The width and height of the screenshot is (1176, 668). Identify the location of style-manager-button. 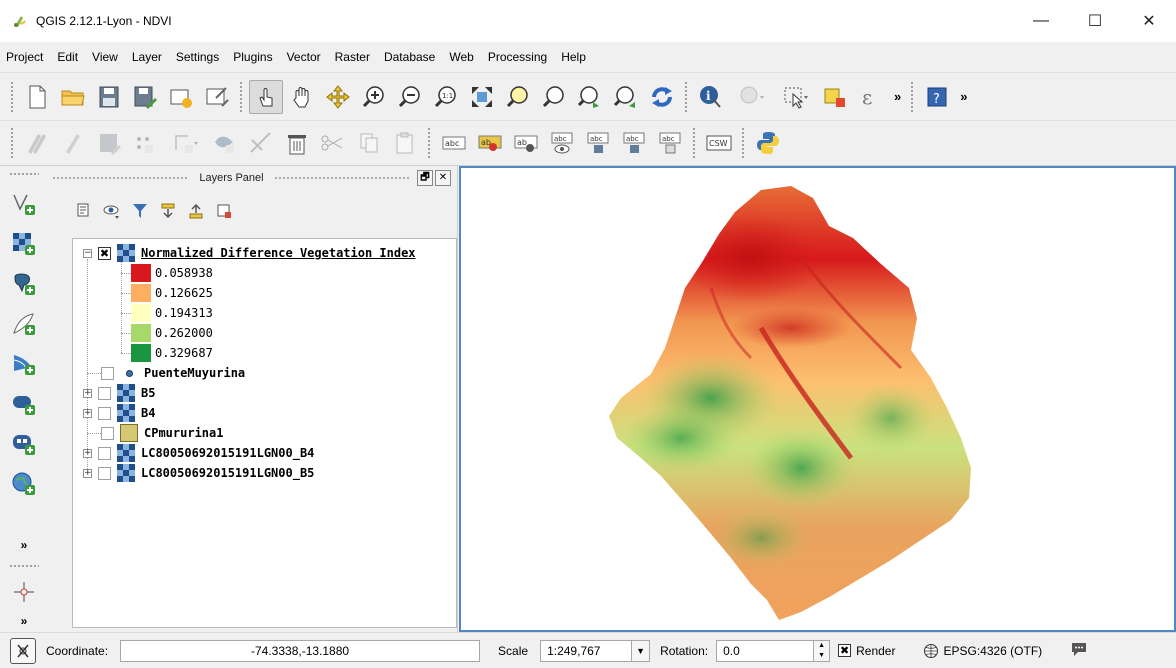
(84, 211).